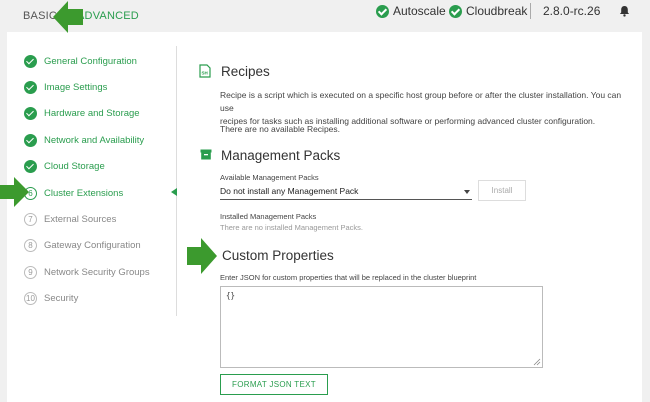 This screenshot has width=650, height=402. Describe the element at coordinates (92, 246) in the screenshot. I see `wizard-step-label: Gateway Configuration` at that location.